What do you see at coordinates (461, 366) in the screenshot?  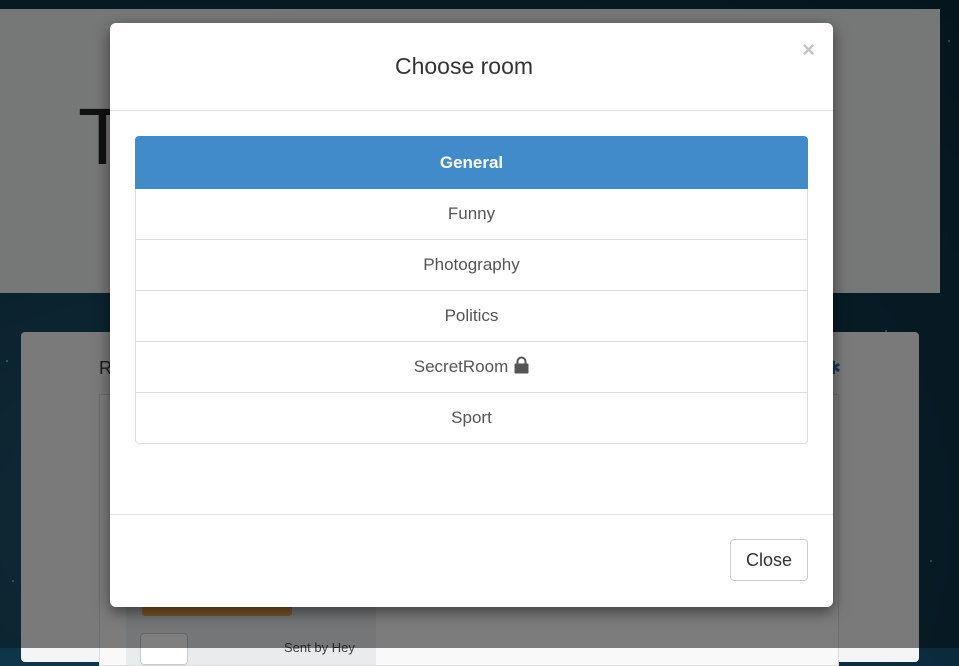 I see `room-label: SecretRoom` at bounding box center [461, 366].